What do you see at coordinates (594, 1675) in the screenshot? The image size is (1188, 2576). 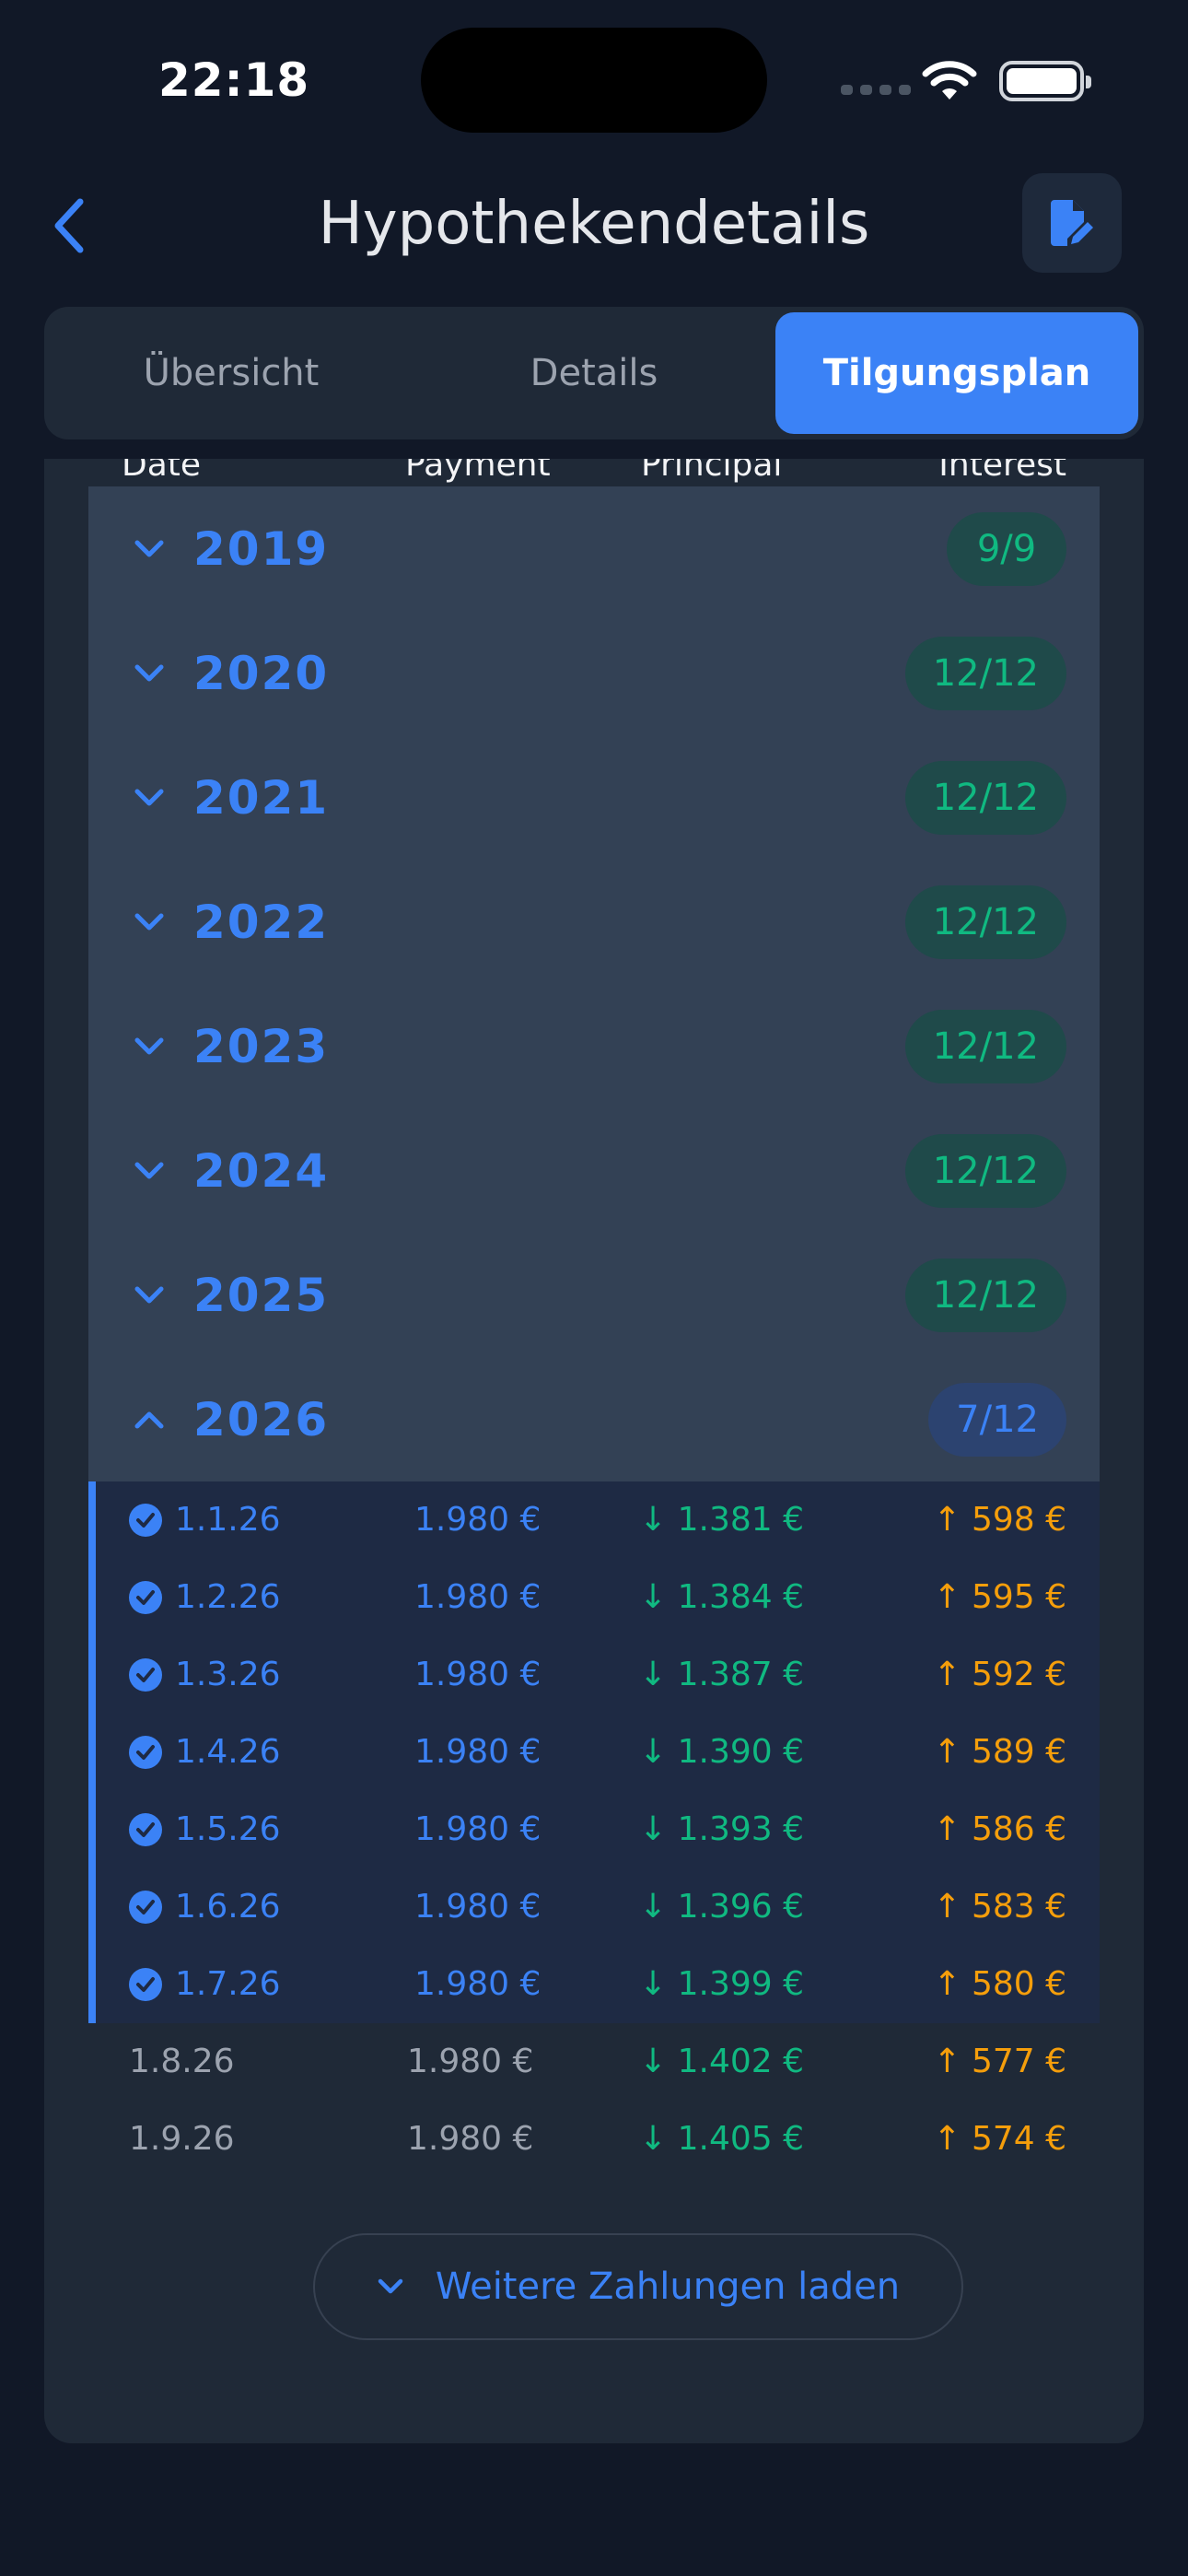 I see `payment-row: 1.3.26 1.980 € ↓ 1.387 € ↑ 592 €` at bounding box center [594, 1675].